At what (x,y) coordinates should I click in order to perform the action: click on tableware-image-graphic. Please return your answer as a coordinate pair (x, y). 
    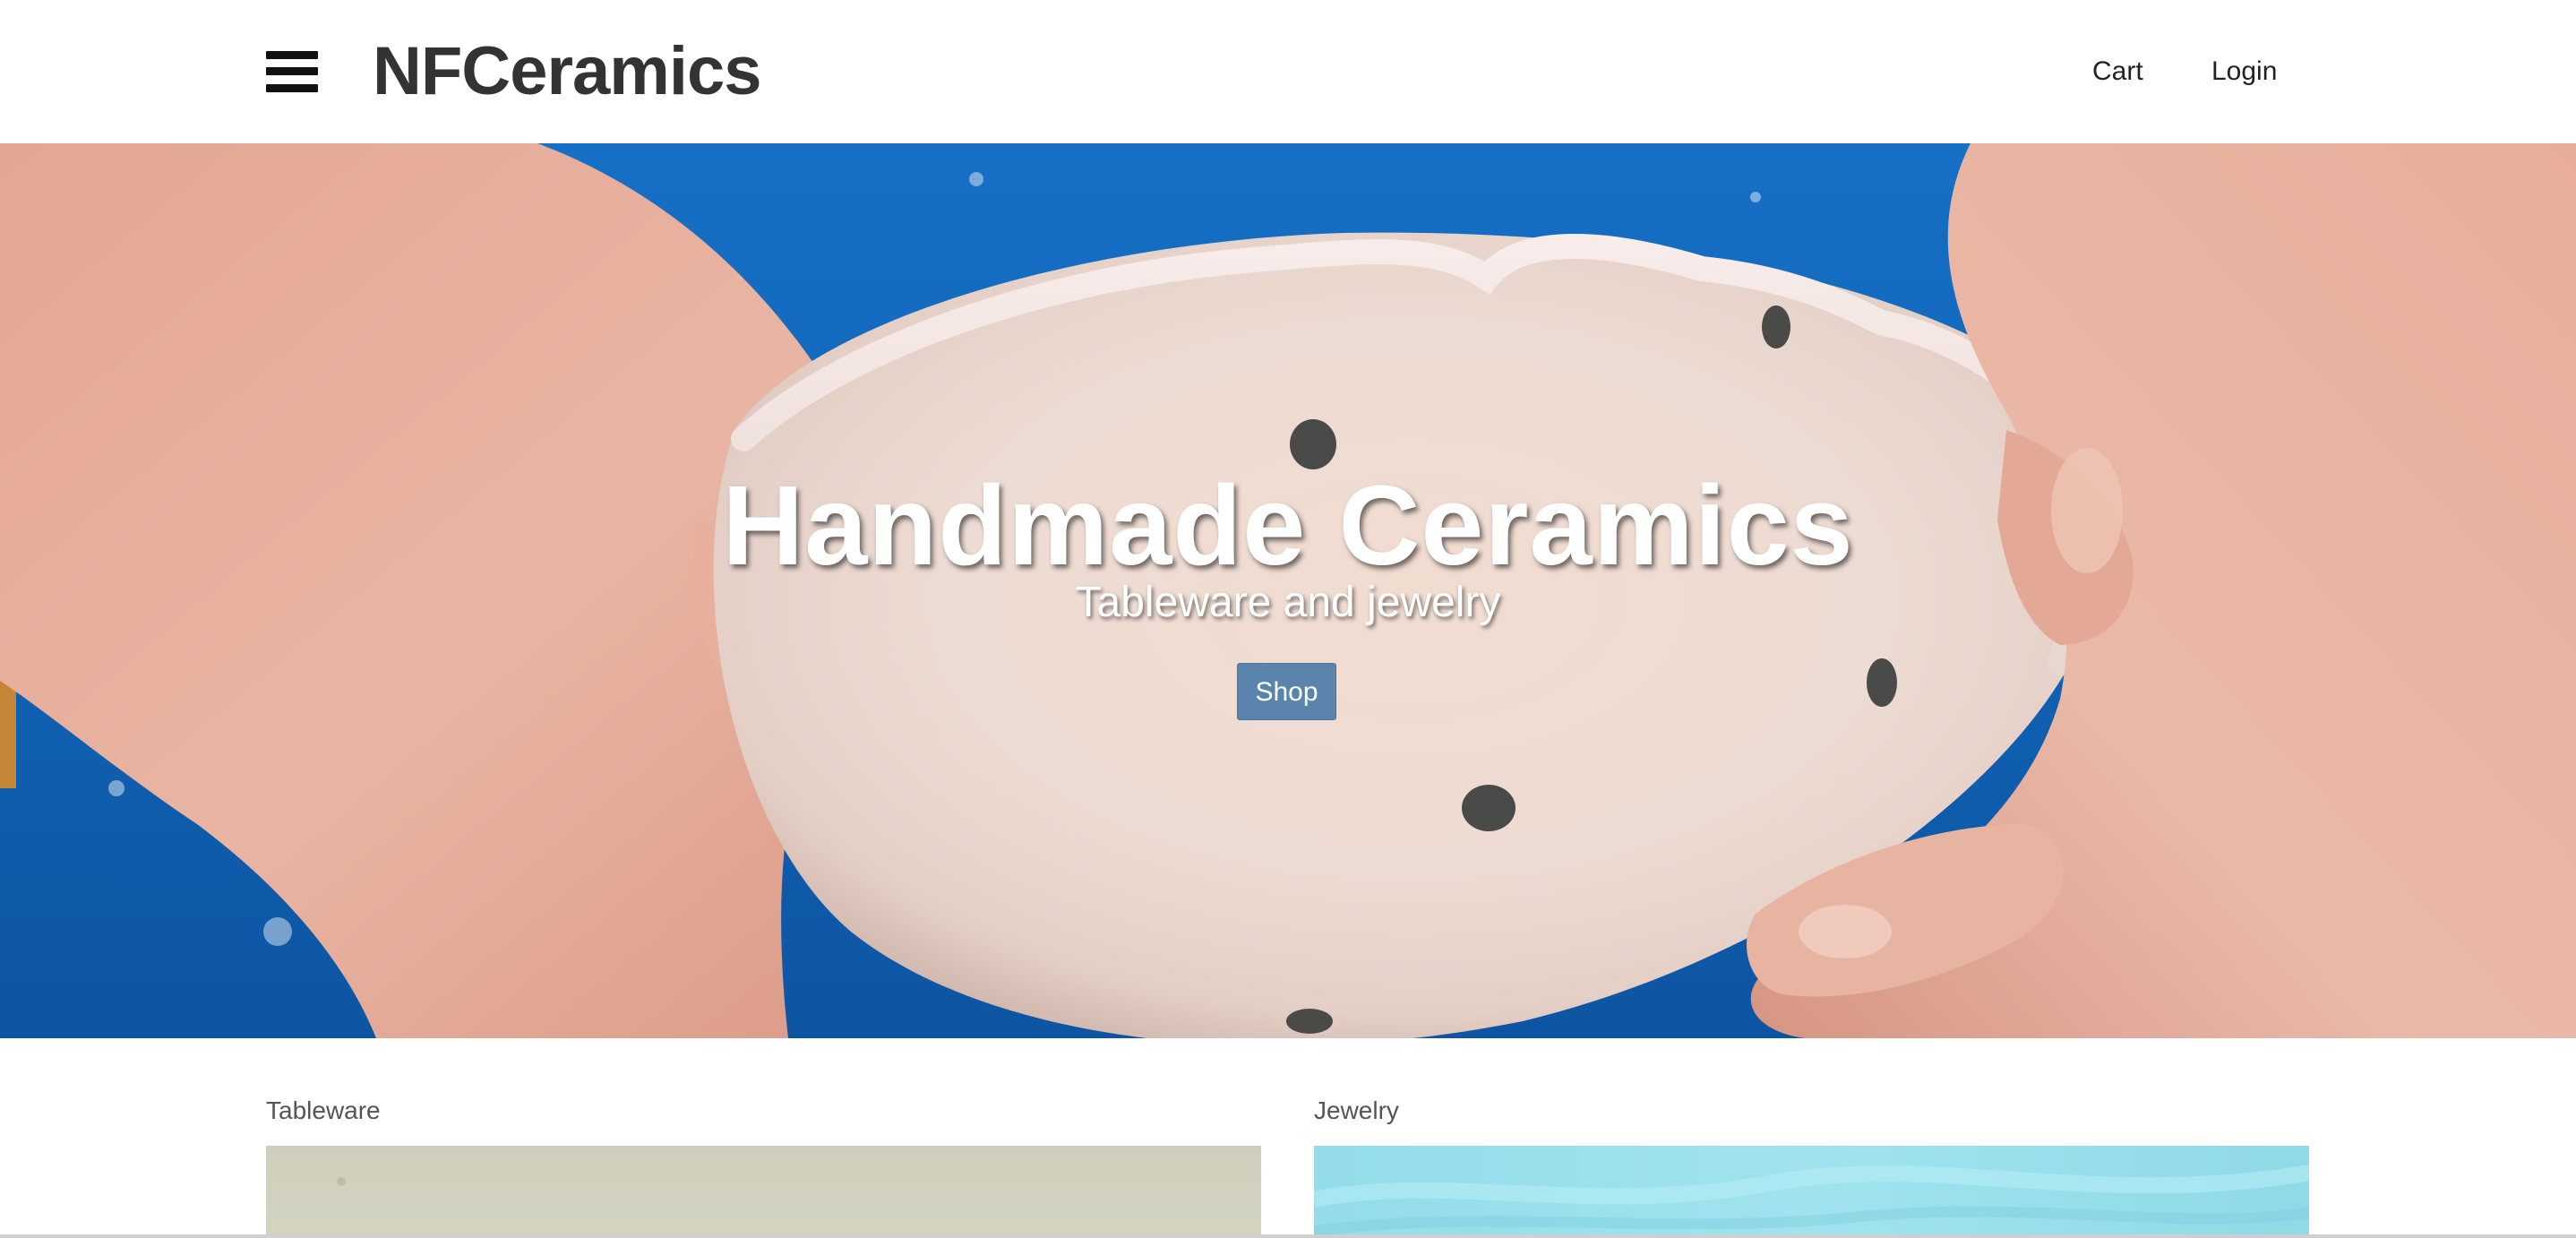
    Looking at the image, I should click on (763, 1192).